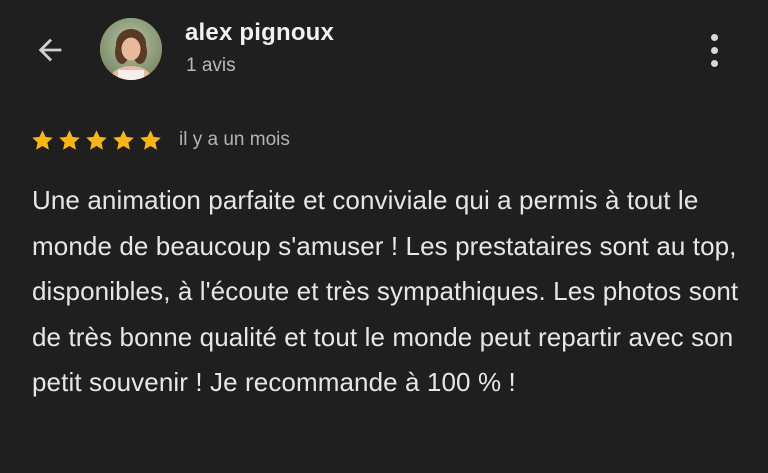 This screenshot has height=473, width=768. What do you see at coordinates (259, 33) in the screenshot?
I see `reviewer-name: alex pignoux` at bounding box center [259, 33].